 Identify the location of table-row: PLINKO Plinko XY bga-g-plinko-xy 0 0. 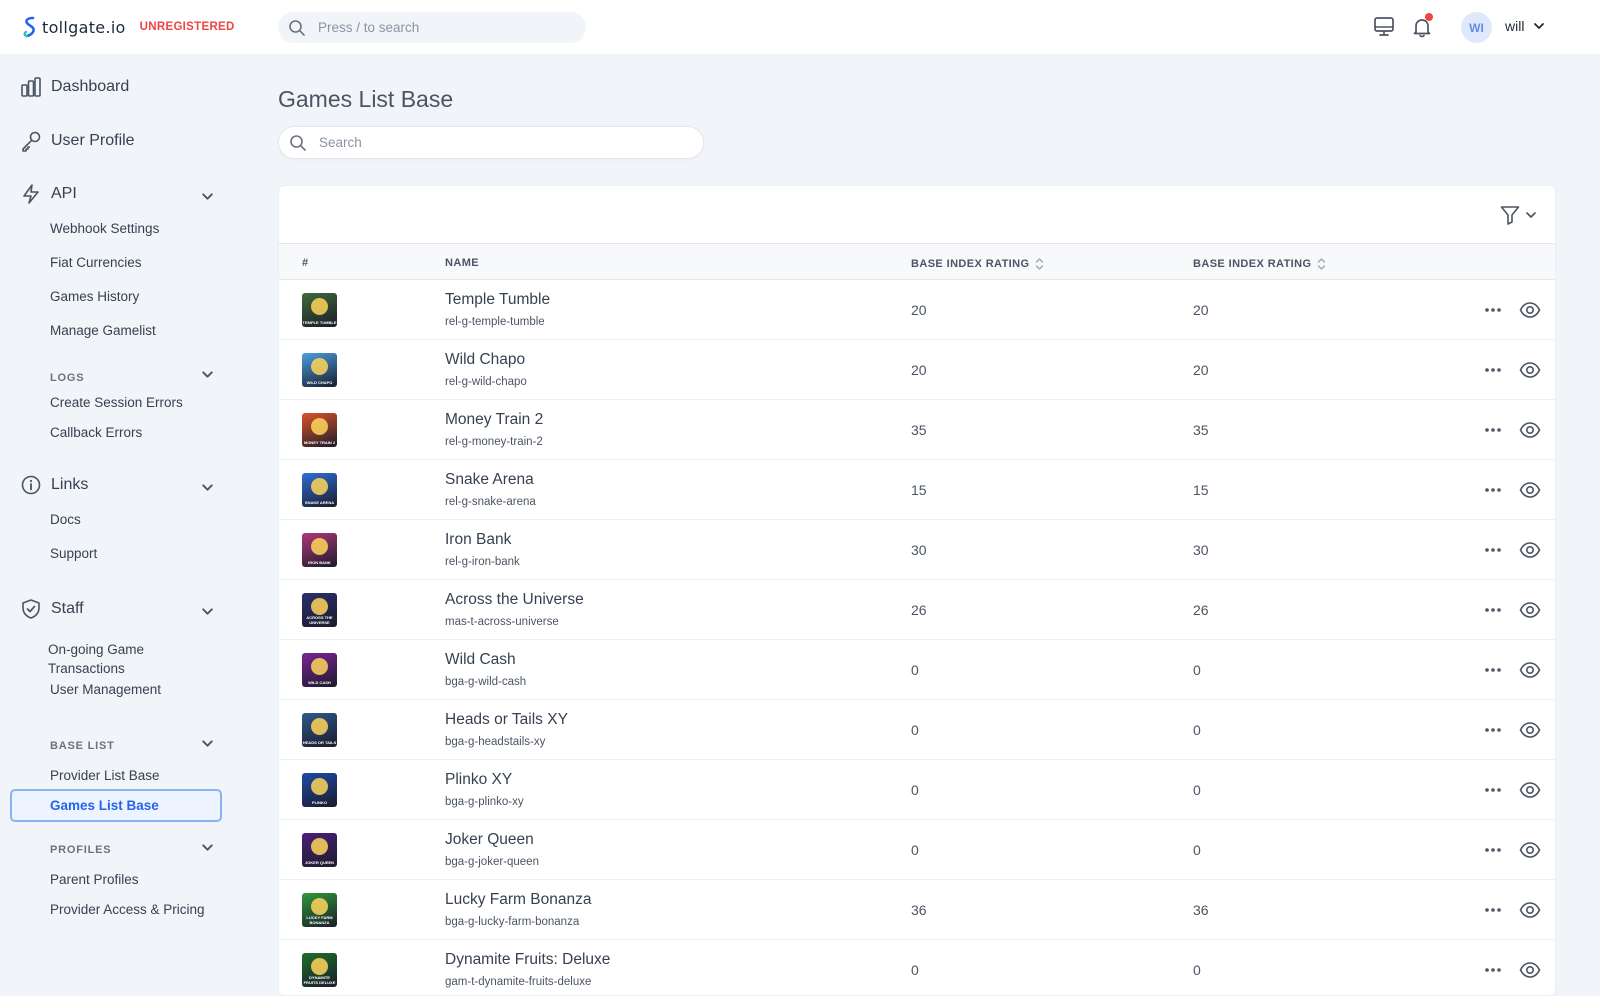
(917, 790).